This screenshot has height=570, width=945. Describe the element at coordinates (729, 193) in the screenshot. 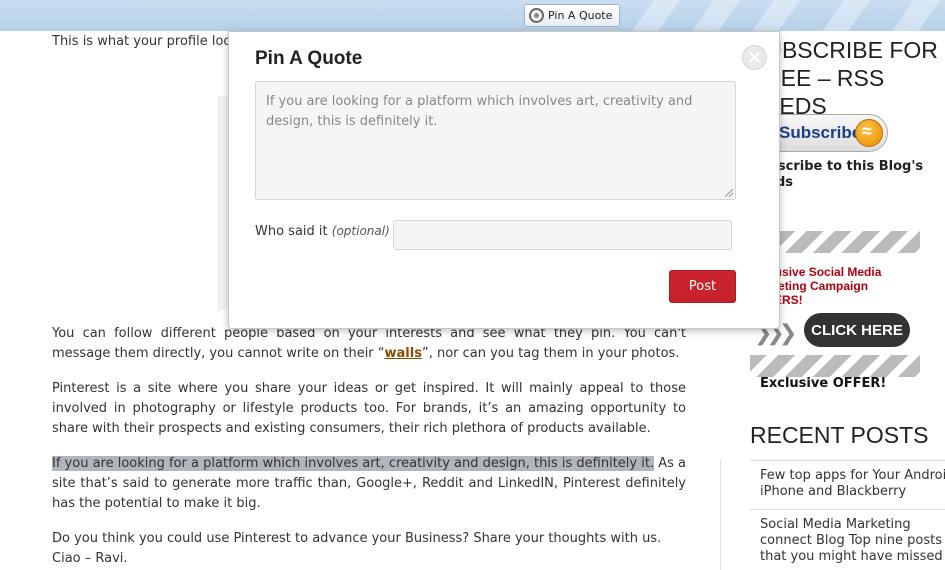

I see `resize-handle-icon` at that location.